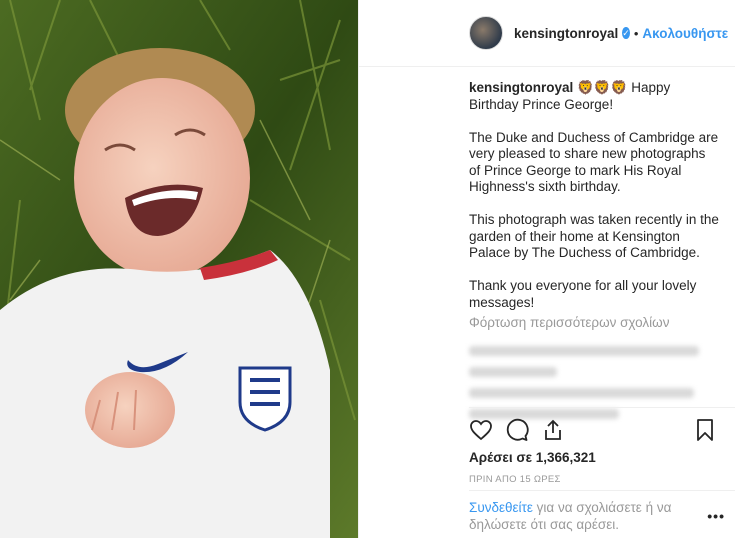 This screenshot has height=538, width=735. What do you see at coordinates (685, 33) in the screenshot?
I see `follow-button: Ακολουθήστε` at bounding box center [685, 33].